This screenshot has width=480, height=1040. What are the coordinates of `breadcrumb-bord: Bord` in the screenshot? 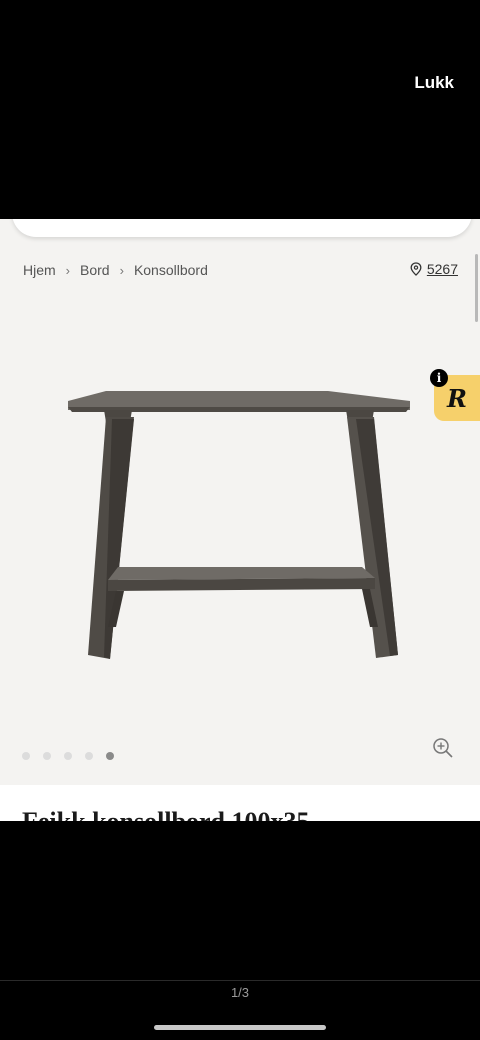 It's located at (95, 270).